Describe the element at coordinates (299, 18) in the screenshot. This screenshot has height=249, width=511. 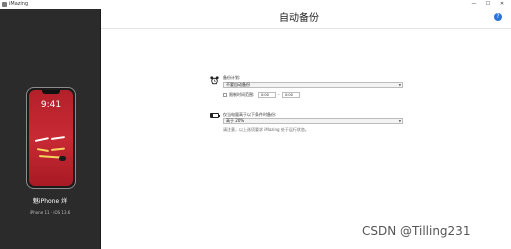
I see `page-title: 自动备份` at that location.